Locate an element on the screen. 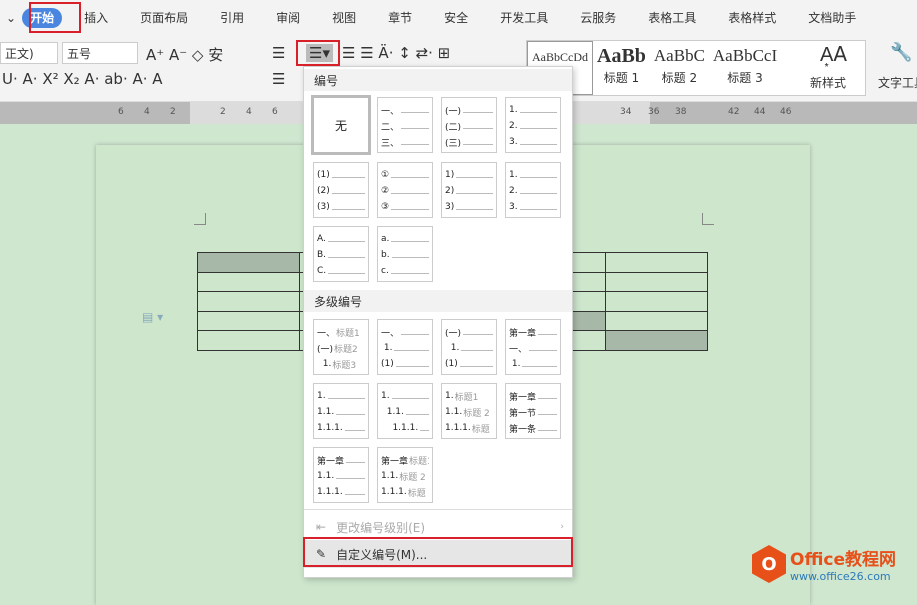 The height and width of the screenshot is (605, 917). tab-7: 安全 is located at coordinates (456, 18).